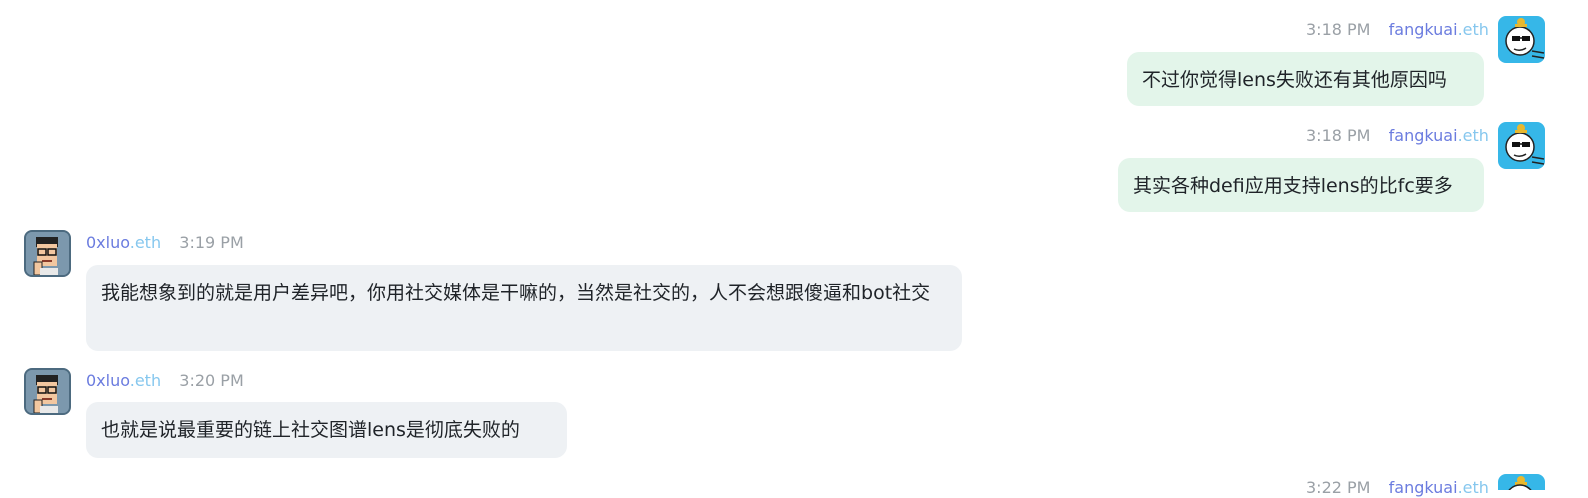 The image size is (1588, 498). What do you see at coordinates (211, 242) in the screenshot?
I see `message-time: 3:19 PM` at bounding box center [211, 242].